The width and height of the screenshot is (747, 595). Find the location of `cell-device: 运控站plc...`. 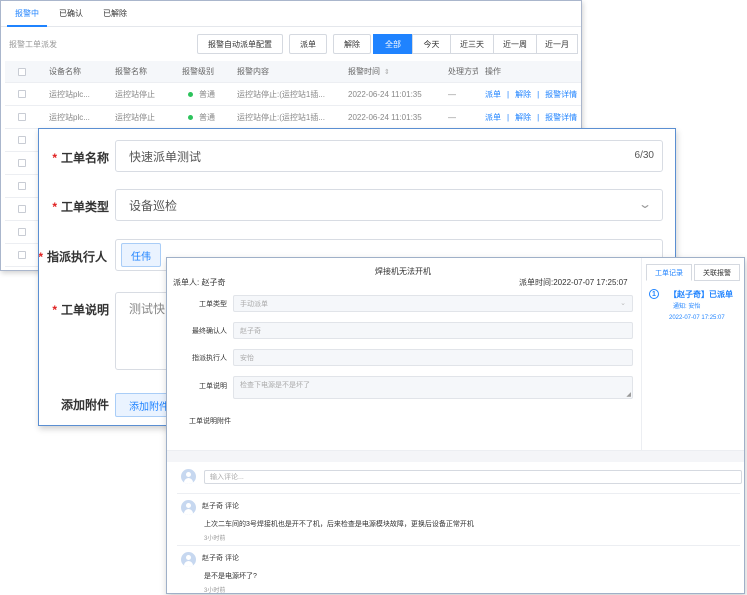

cell-device: 运控站plc... is located at coordinates (69, 117).